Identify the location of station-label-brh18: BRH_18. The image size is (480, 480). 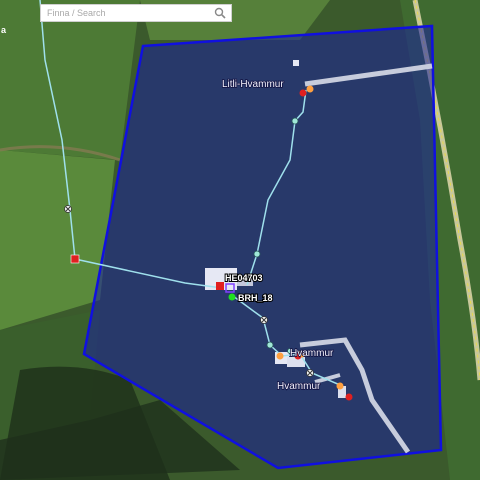
(255, 298).